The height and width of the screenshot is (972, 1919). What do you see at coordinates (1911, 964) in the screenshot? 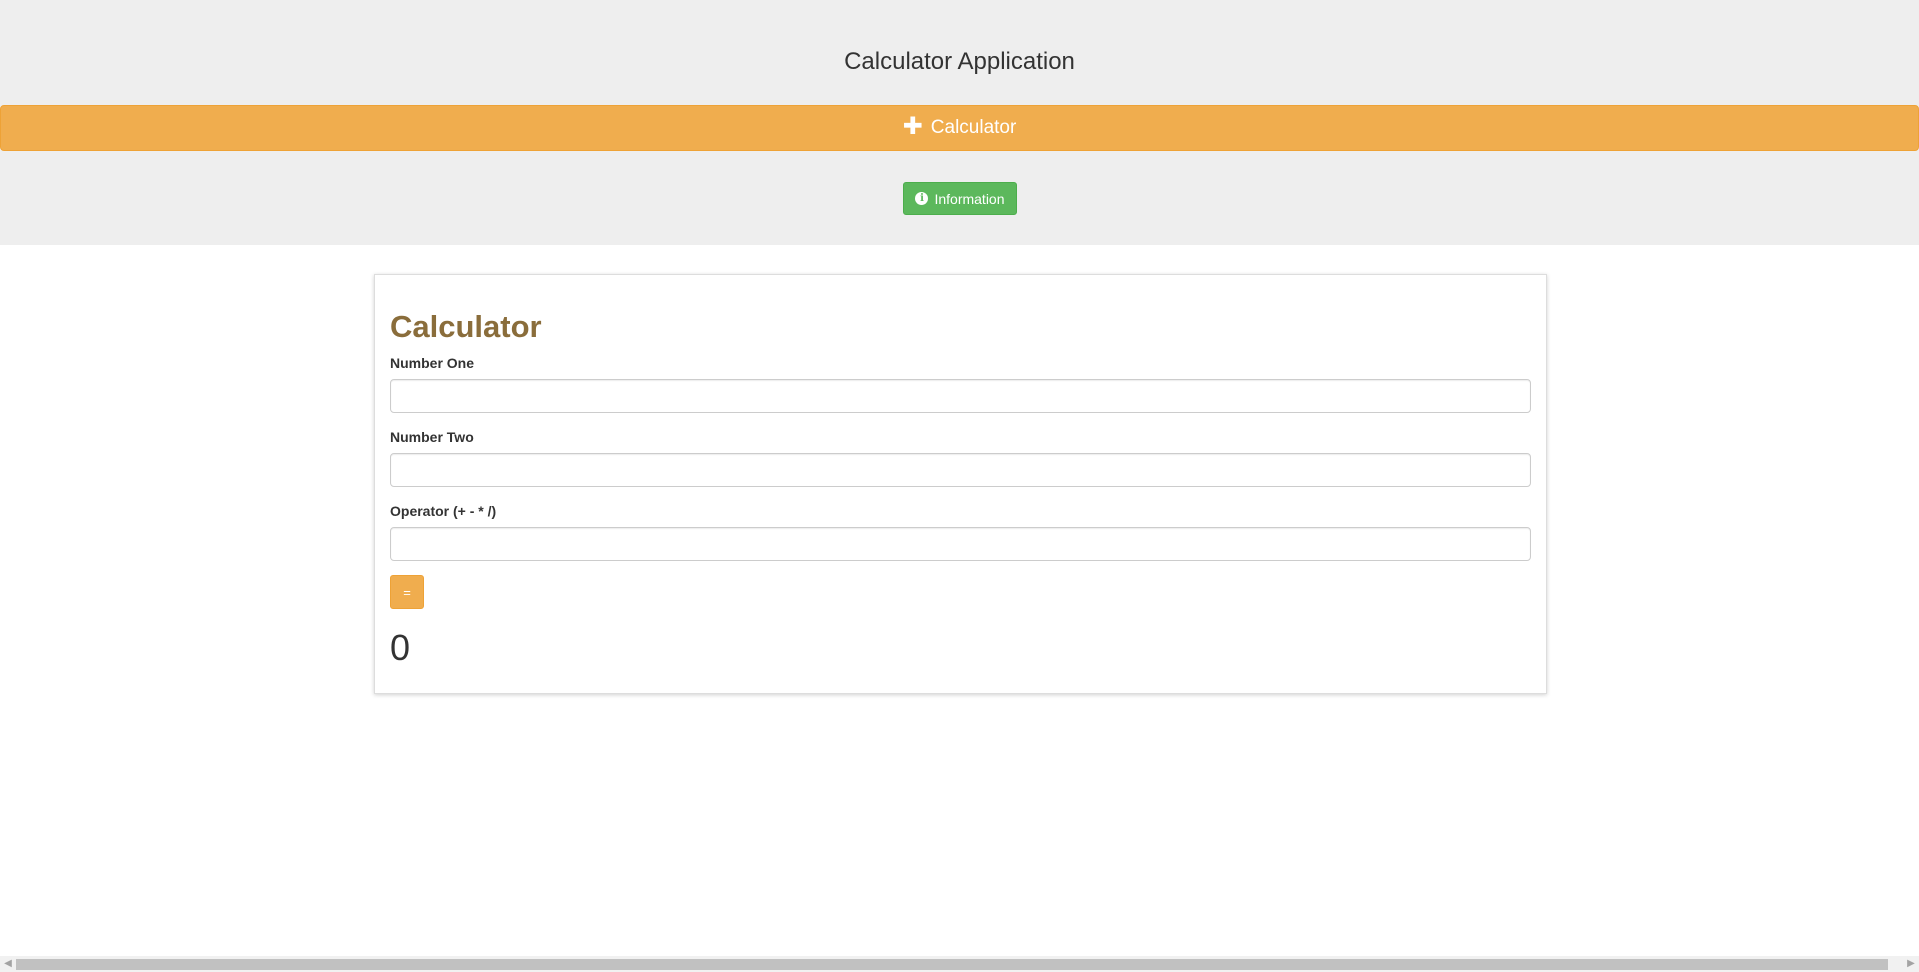
I see `scroll-right-icon: ▶` at bounding box center [1911, 964].